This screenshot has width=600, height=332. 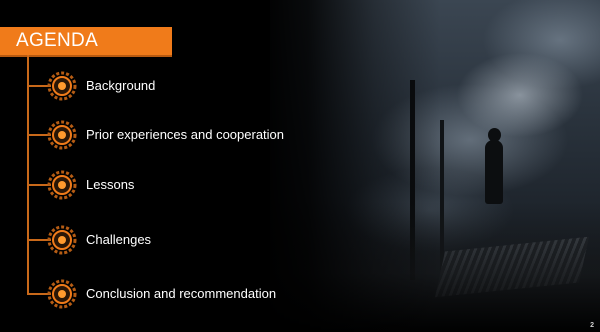 What do you see at coordinates (86, 56) in the screenshot?
I see `title-bar-shadow` at bounding box center [86, 56].